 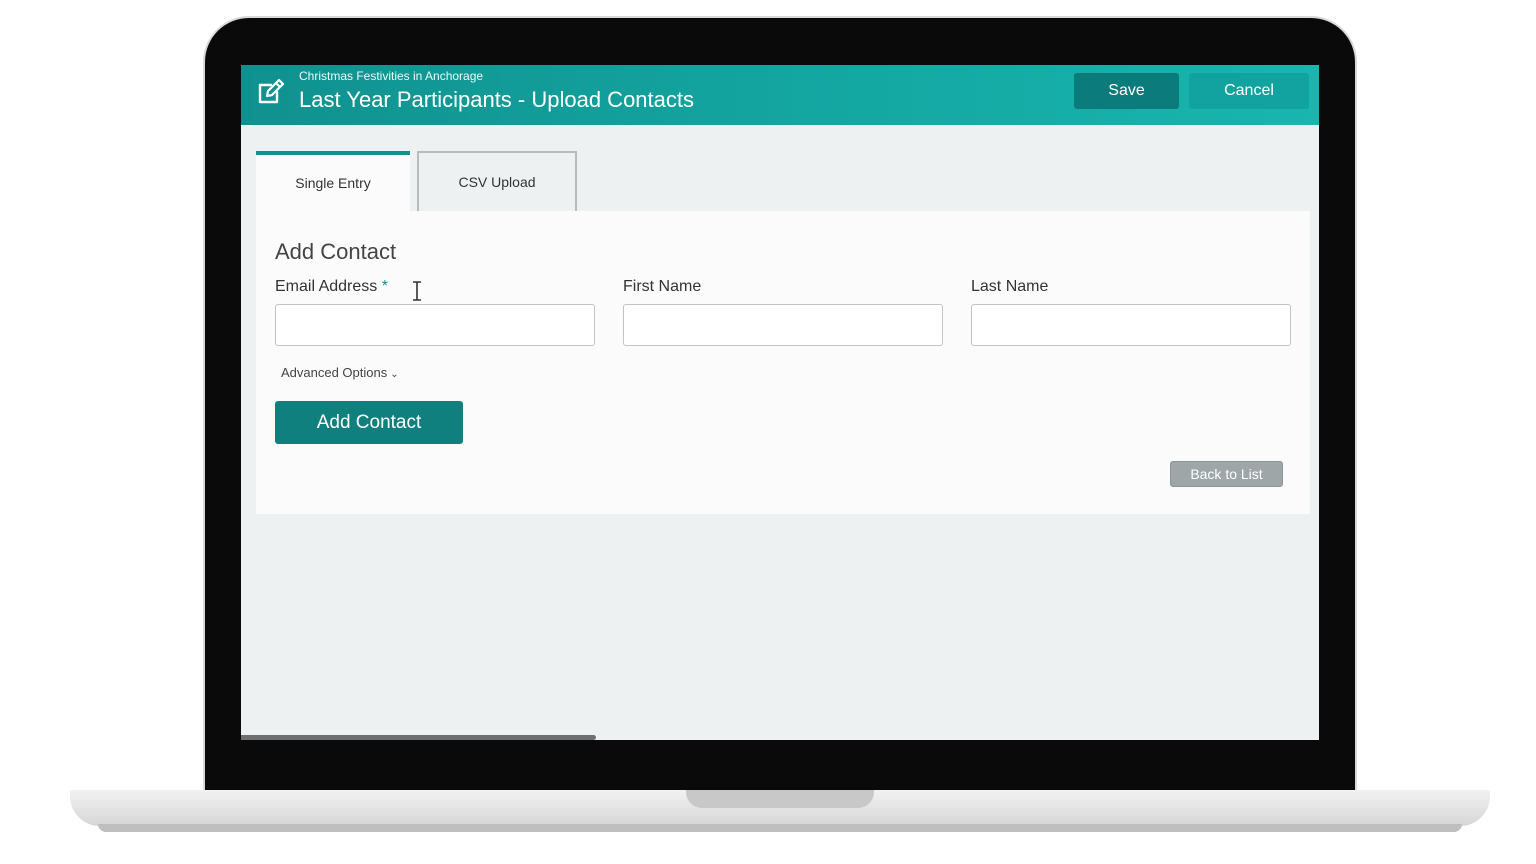 What do you see at coordinates (369, 422) in the screenshot?
I see `add-contact-button: Add Contact` at bounding box center [369, 422].